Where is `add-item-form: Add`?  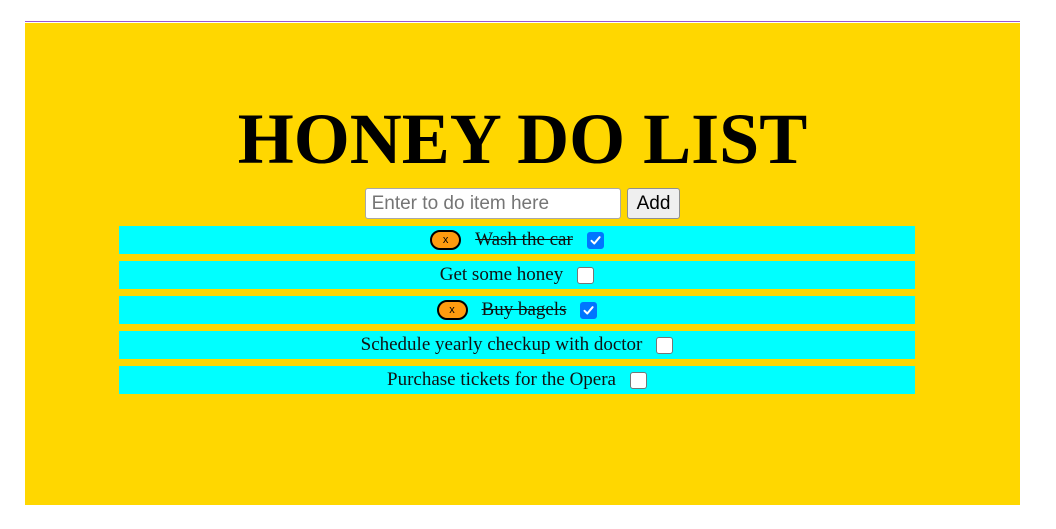
add-item-form: Add is located at coordinates (522, 203).